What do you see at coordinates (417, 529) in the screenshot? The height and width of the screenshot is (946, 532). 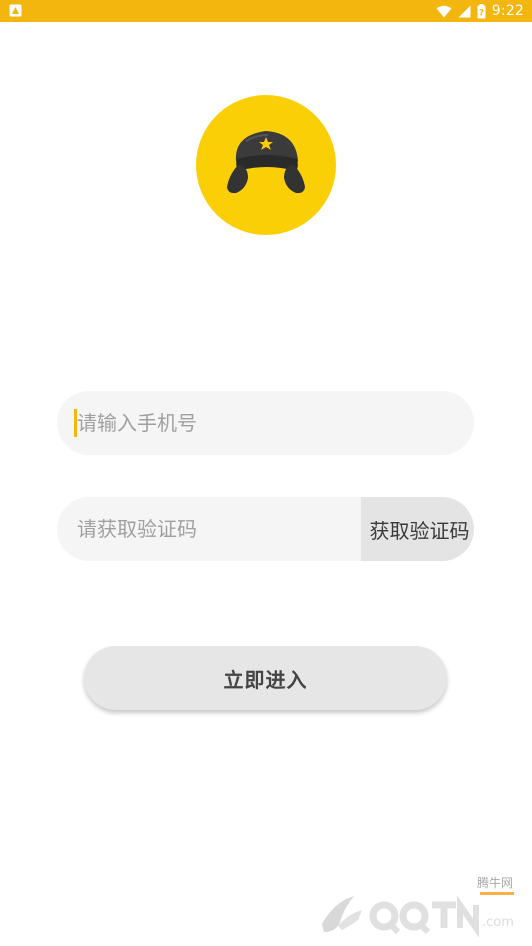 I see `get-code-button: 获取验证码` at bounding box center [417, 529].